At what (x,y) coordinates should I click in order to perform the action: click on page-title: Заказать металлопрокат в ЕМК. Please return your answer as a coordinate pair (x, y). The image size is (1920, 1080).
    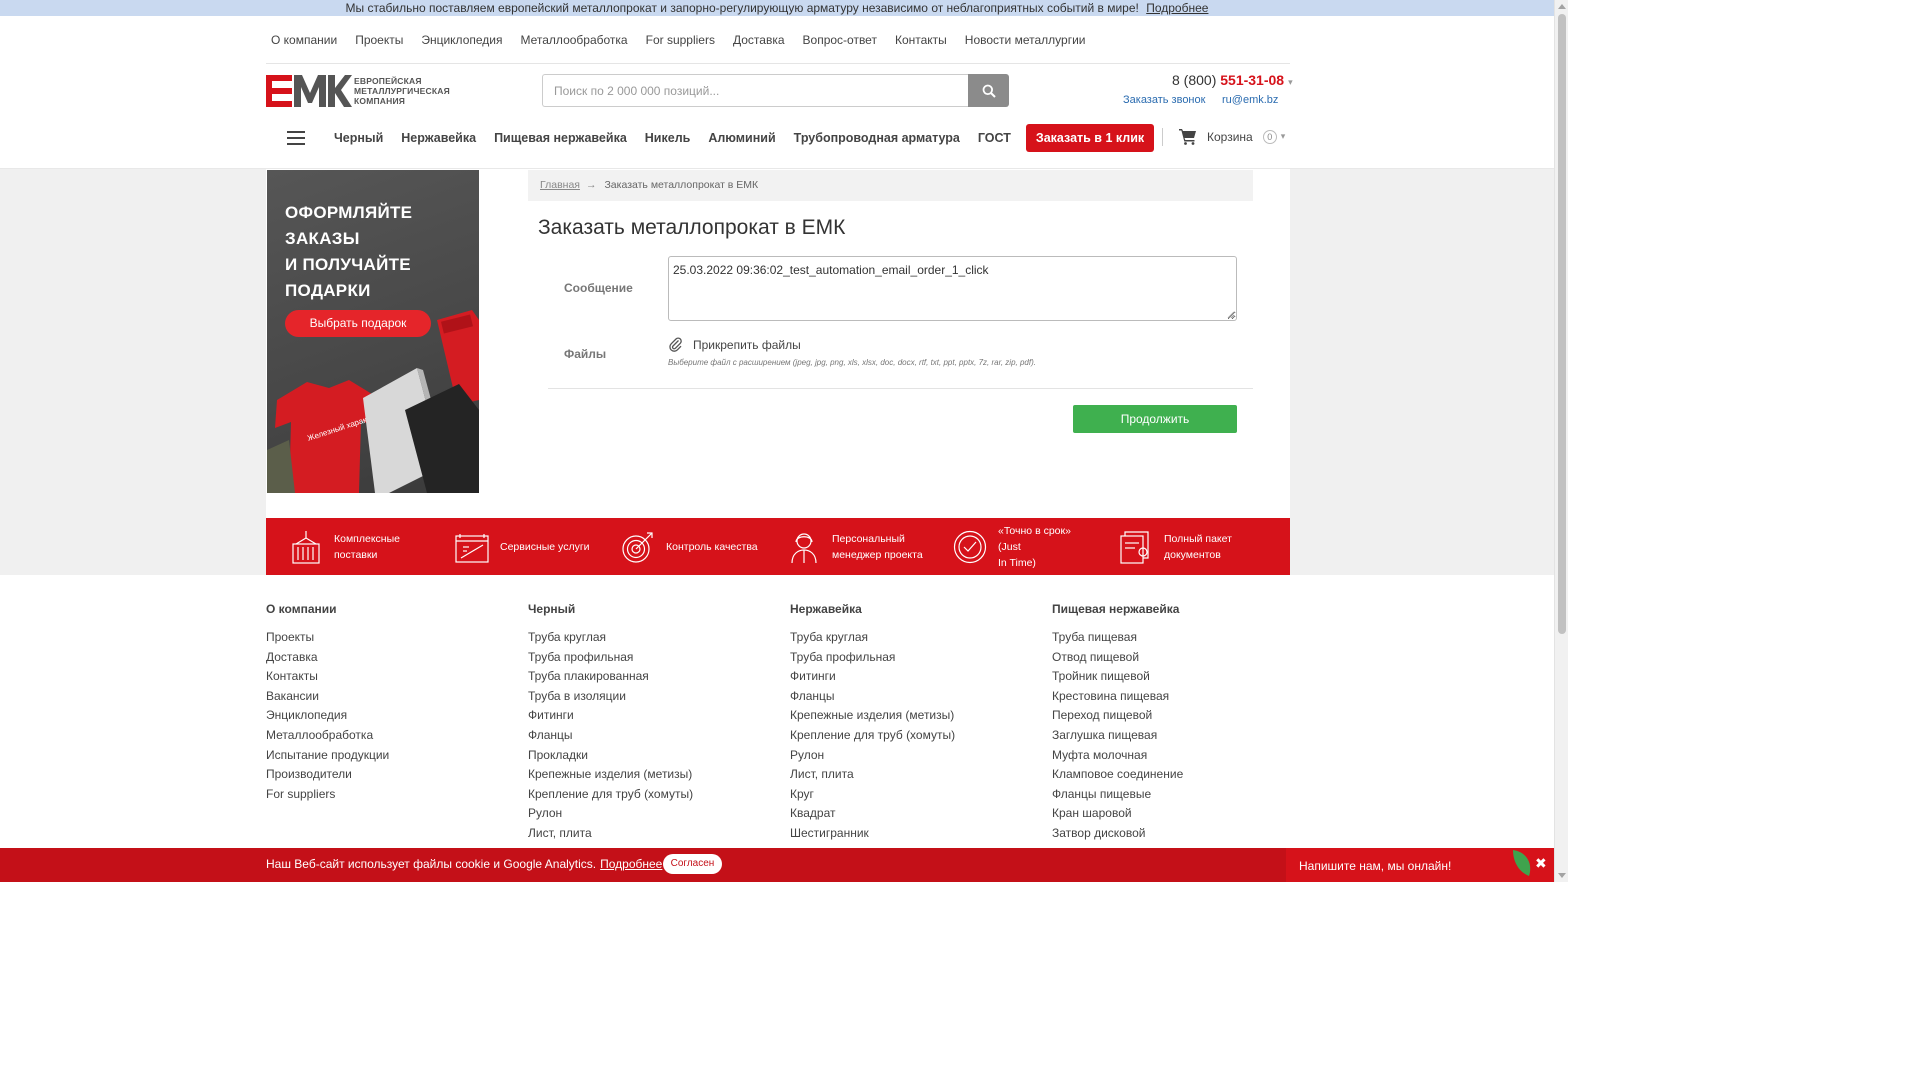
    Looking at the image, I should click on (692, 227).